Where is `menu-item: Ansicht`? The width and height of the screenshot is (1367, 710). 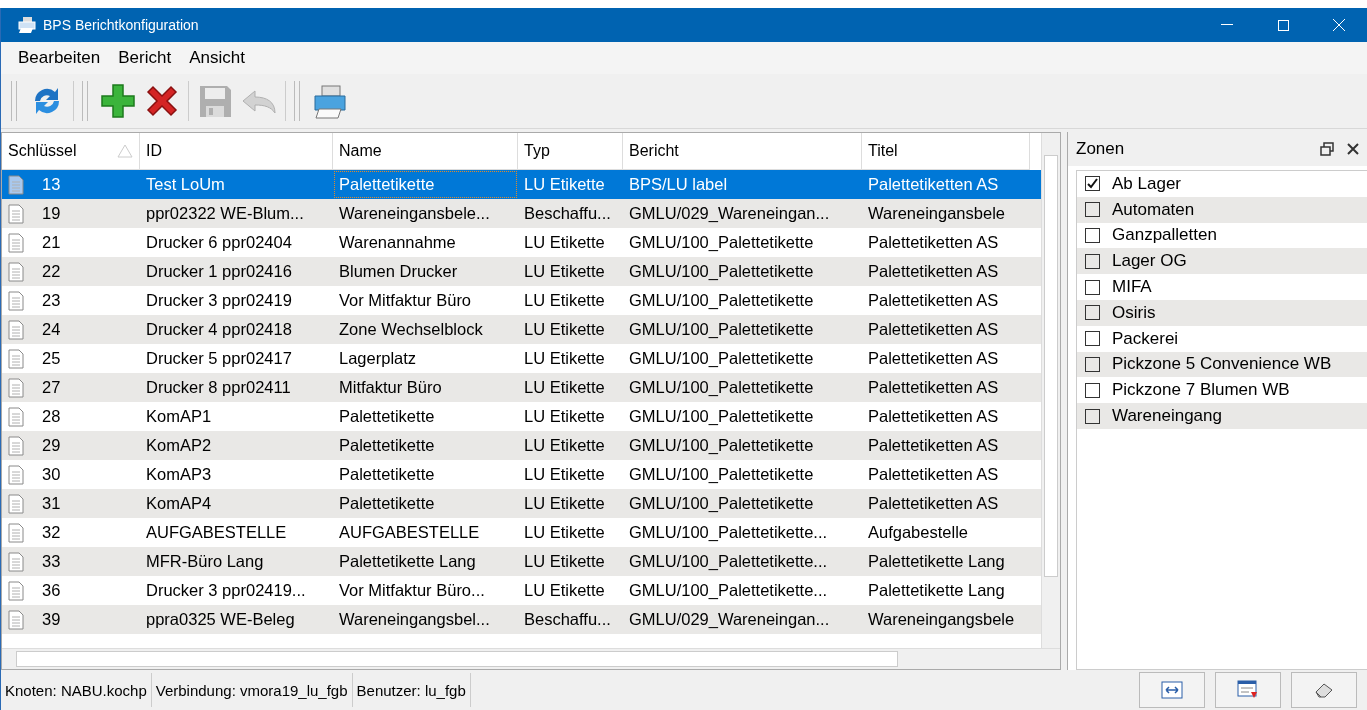
menu-item: Ansicht is located at coordinates (217, 58).